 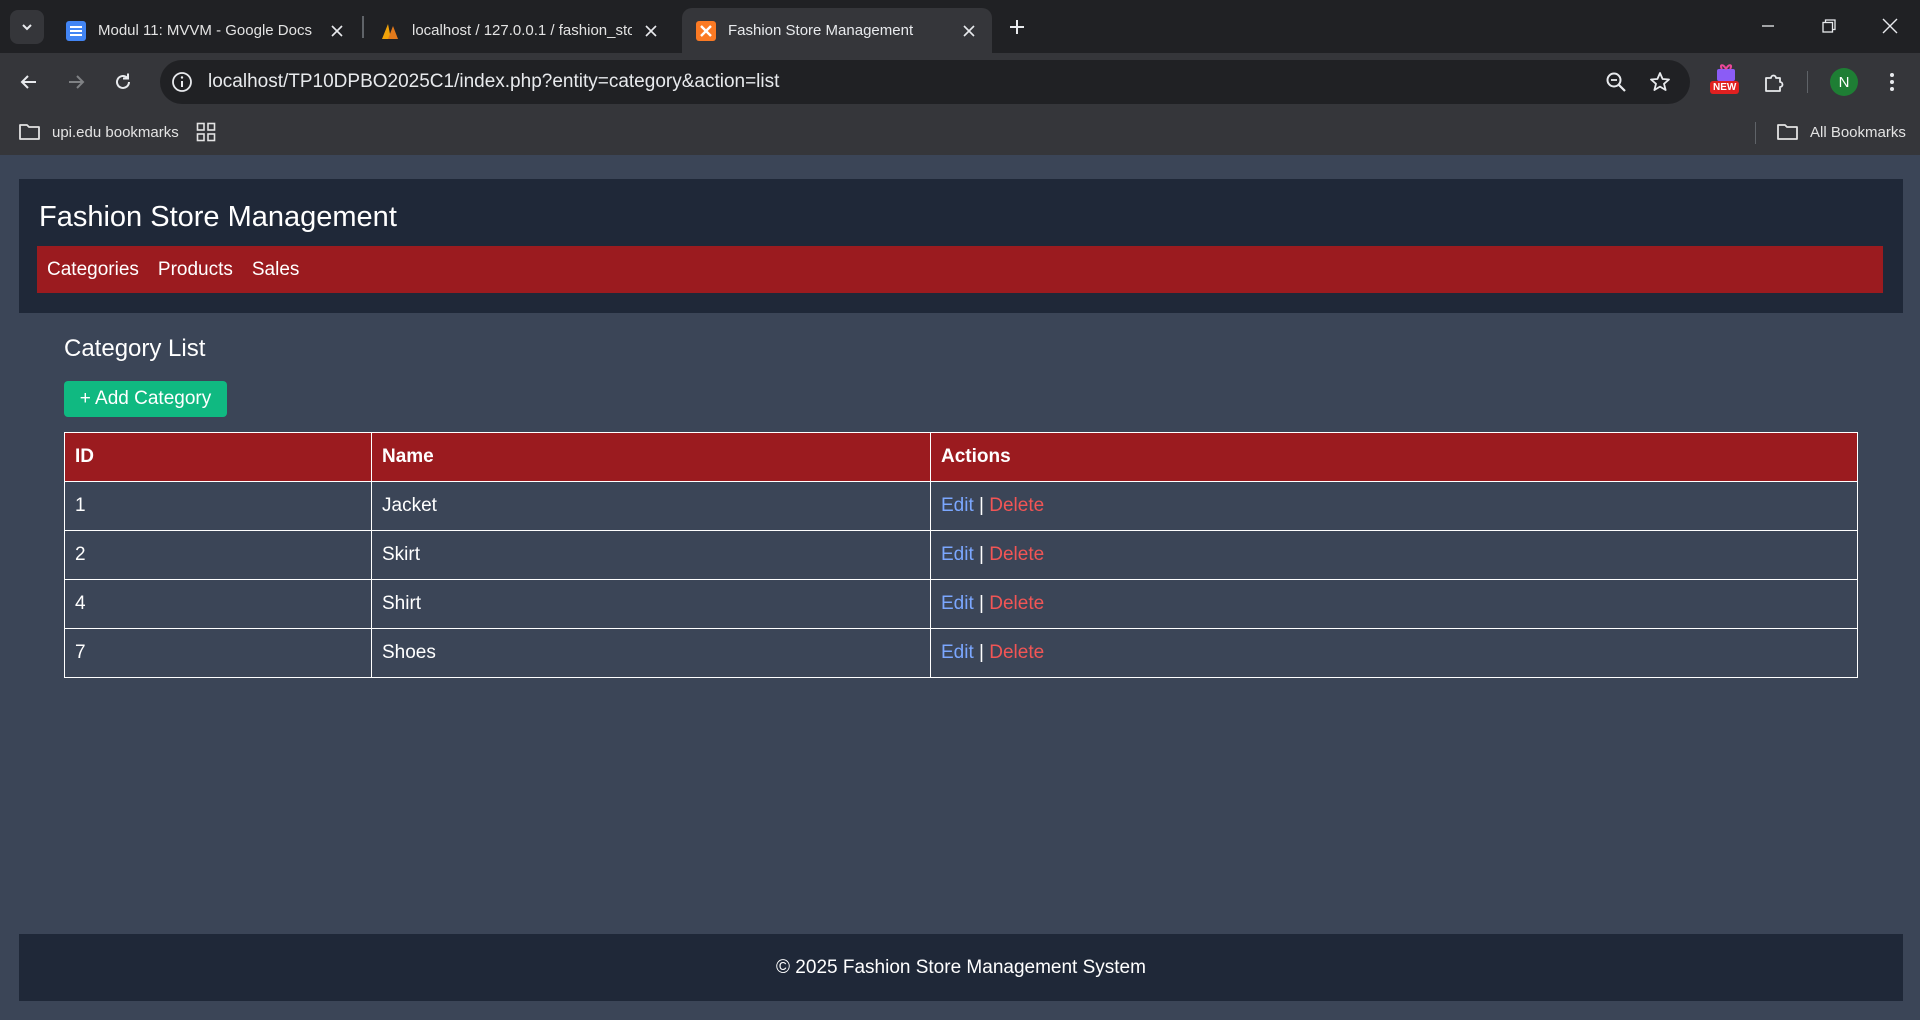 What do you see at coordinates (182, 82) in the screenshot?
I see `site-info-icon` at bounding box center [182, 82].